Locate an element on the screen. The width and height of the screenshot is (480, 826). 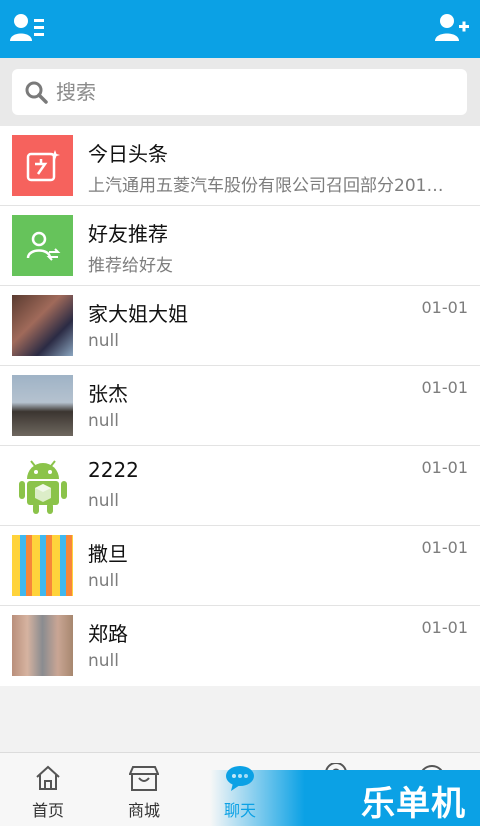
conversation-title: 郑路 is located at coordinates (108, 634).